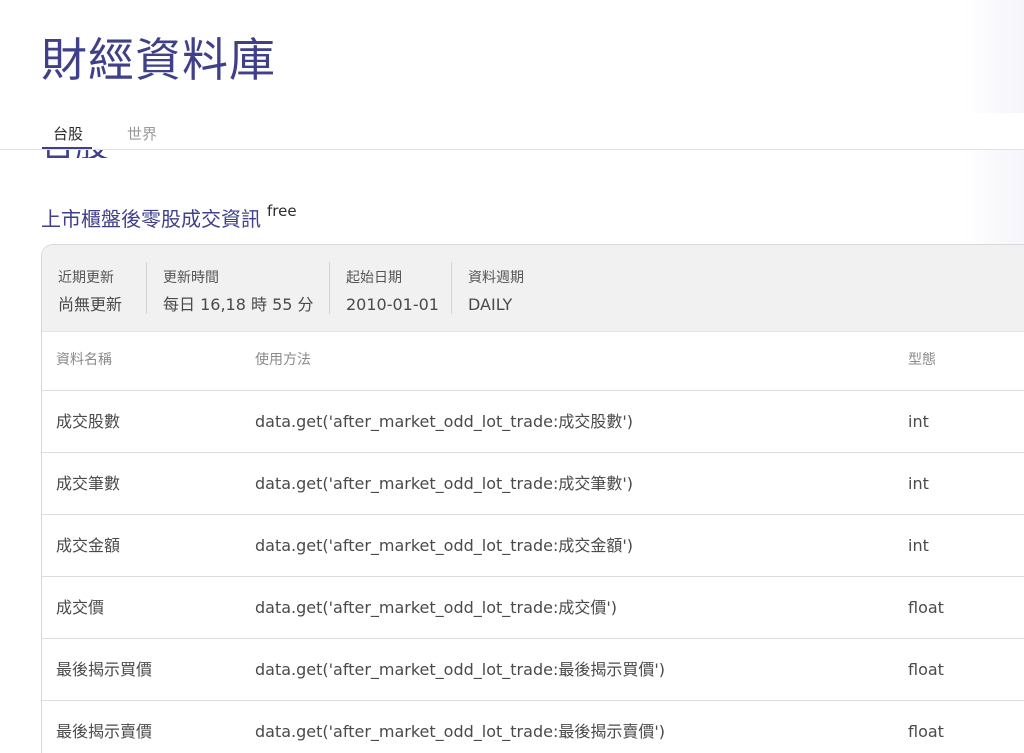 Image resolution: width=1024 pixels, height=753 pixels. Describe the element at coordinates (86, 278) in the screenshot. I see `meta-label: 近期更新` at that location.